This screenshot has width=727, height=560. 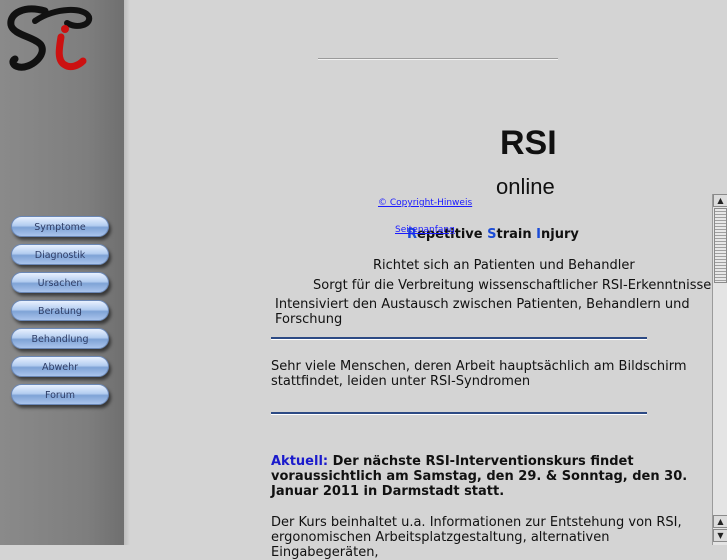 I want to click on scroll-up-arrow-icon-2: ▲, so click(x=720, y=521).